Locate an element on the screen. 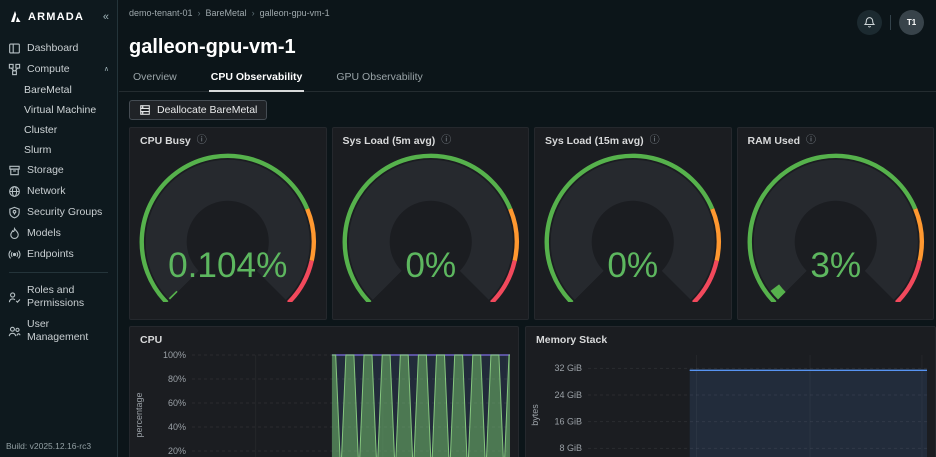 Image resolution: width=936 pixels, height=457 pixels. svg-text: 80% is located at coordinates (177, 379).